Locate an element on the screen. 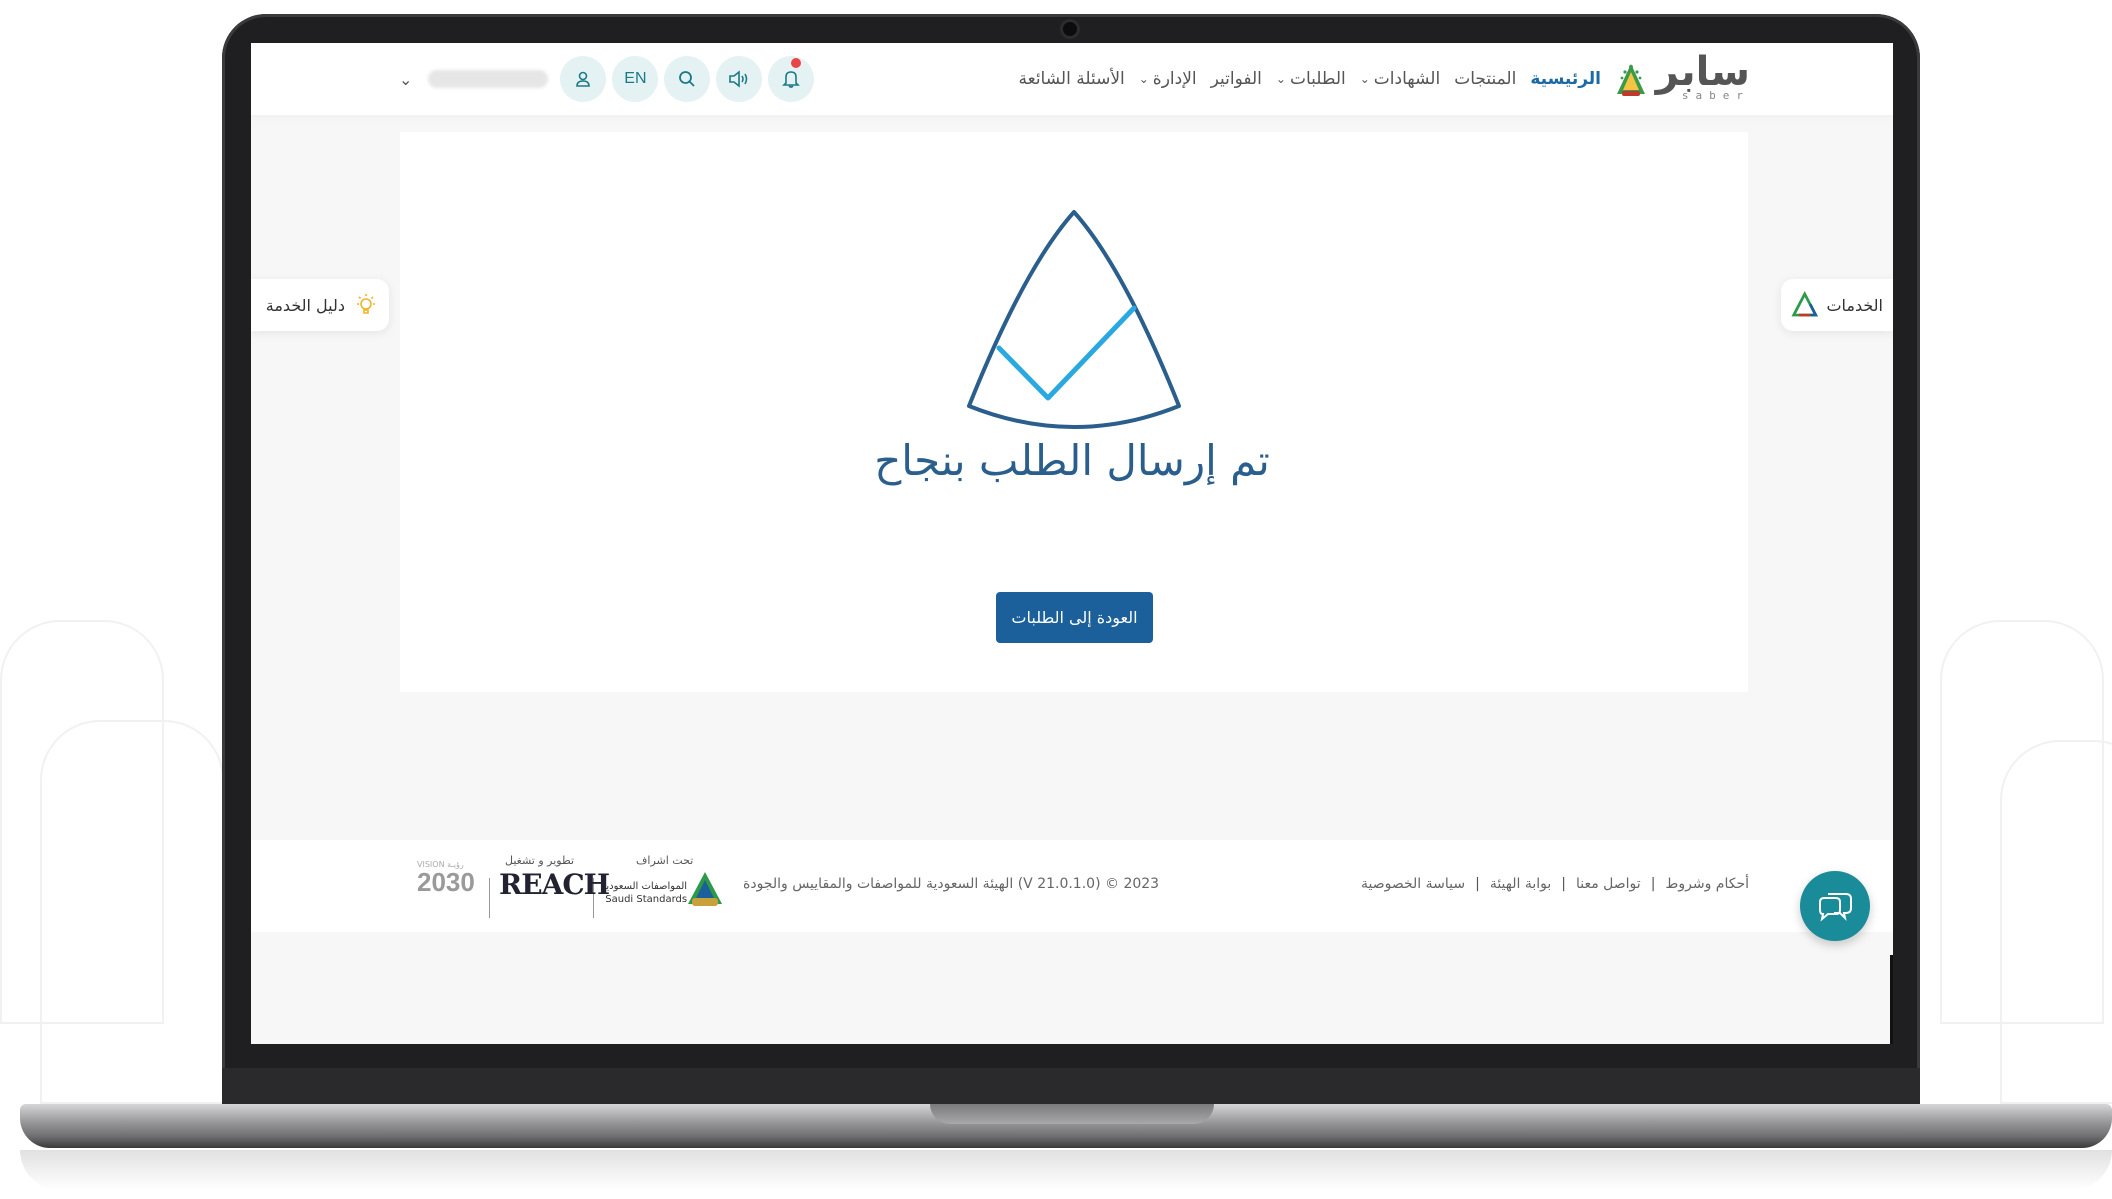 This screenshot has width=2112, height=1199. header-tools: ⌄ EN is located at coordinates (607, 79).